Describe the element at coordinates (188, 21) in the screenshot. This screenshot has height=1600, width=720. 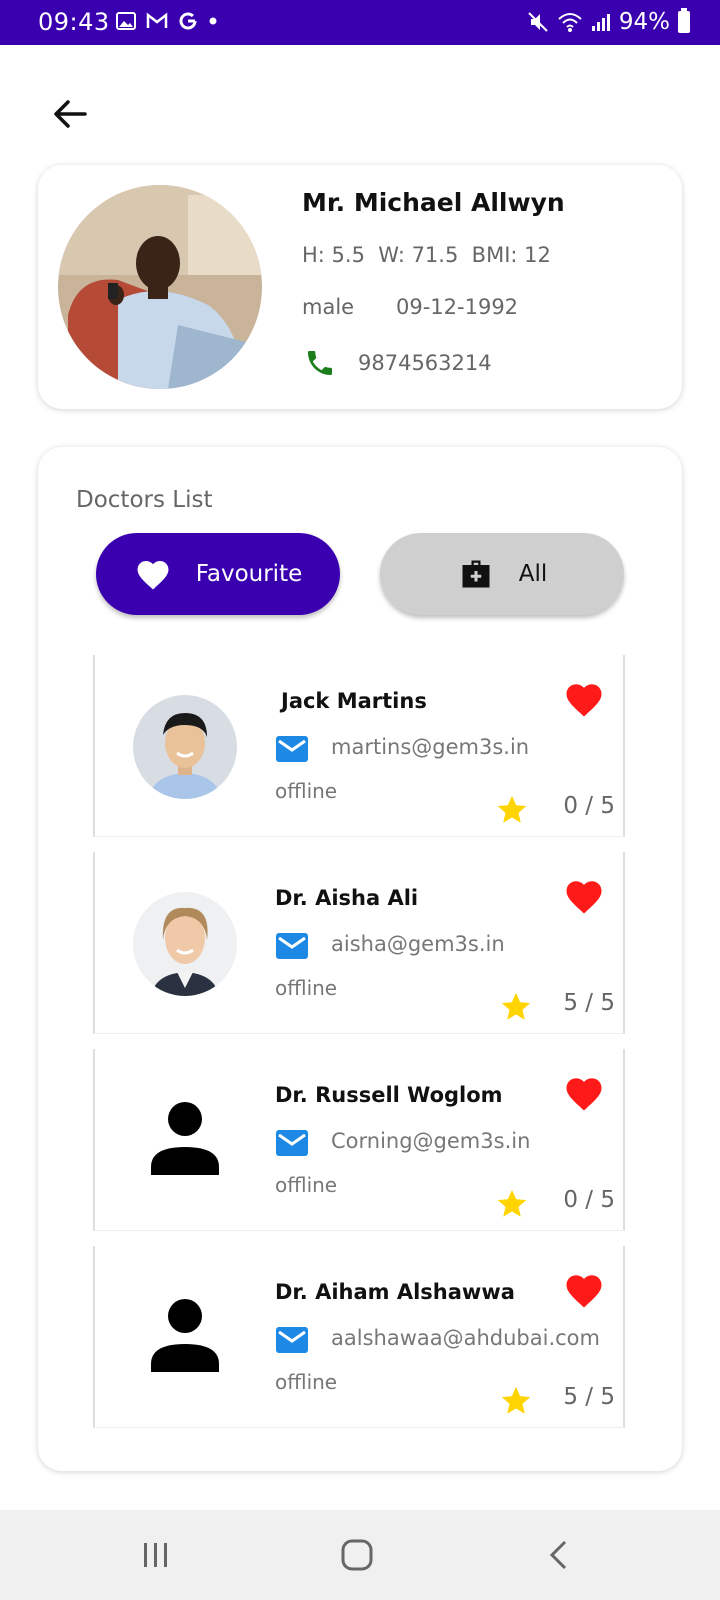
I see `google-icon` at that location.